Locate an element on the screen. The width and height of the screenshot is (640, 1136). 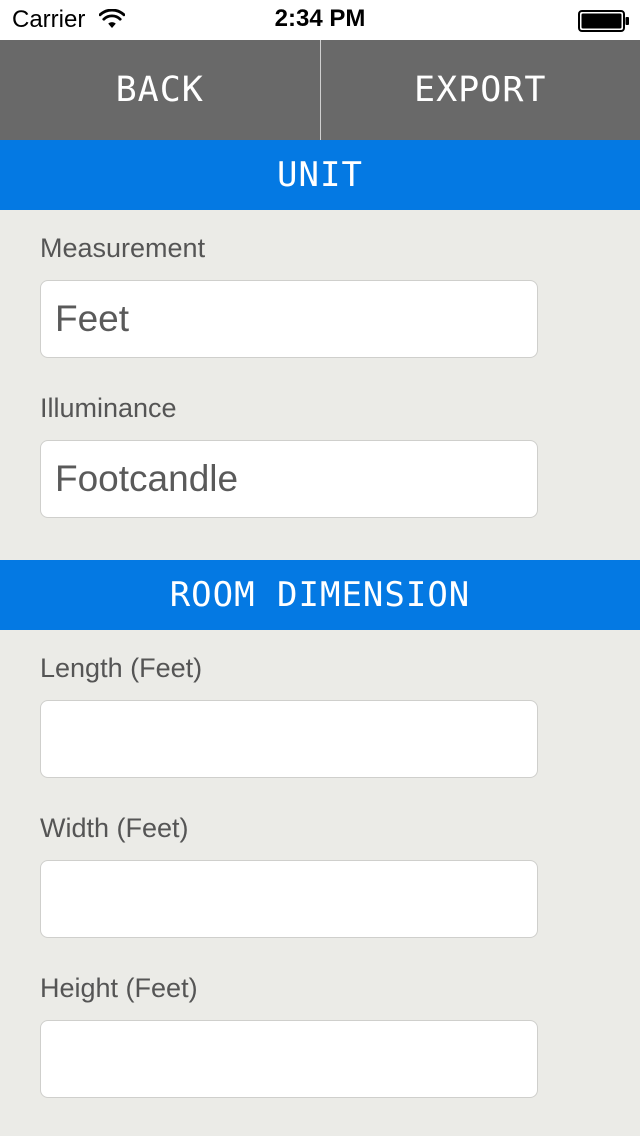
export-button: EXPORT is located at coordinates (480, 90).